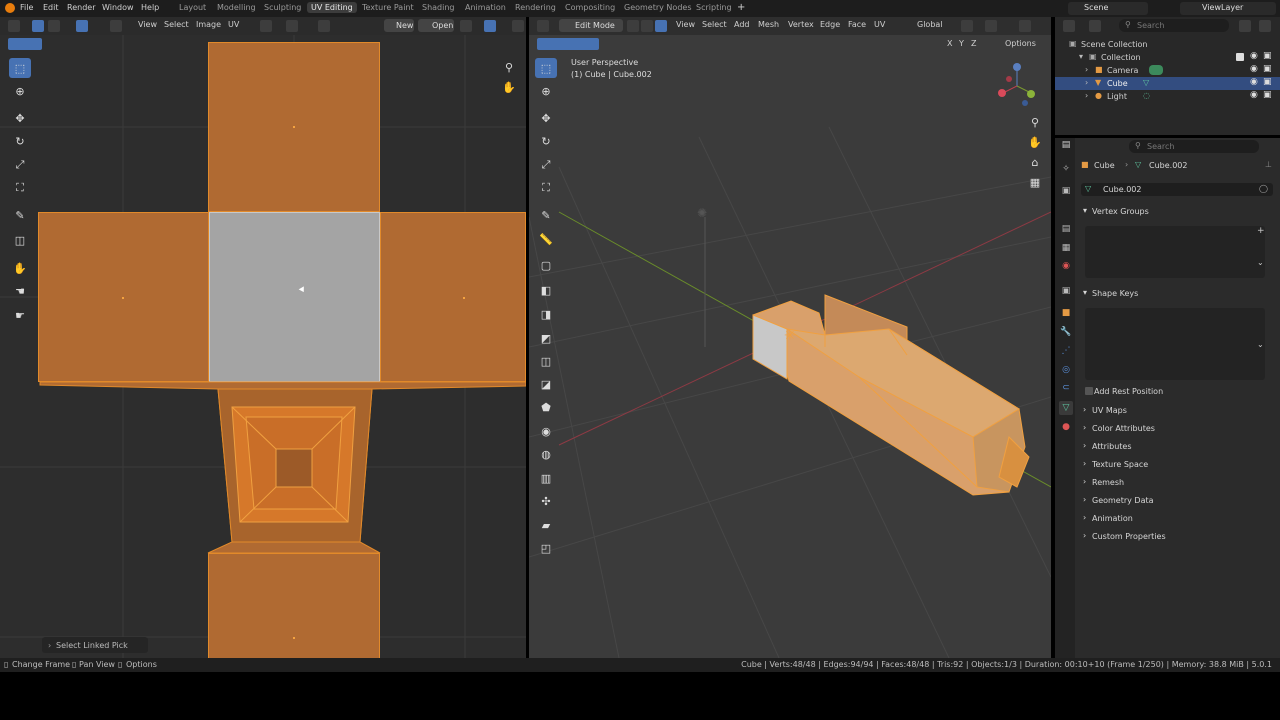 Image resolution: width=1280 pixels, height=720 pixels. I want to click on display-mode-icon, so click(1095, 26).